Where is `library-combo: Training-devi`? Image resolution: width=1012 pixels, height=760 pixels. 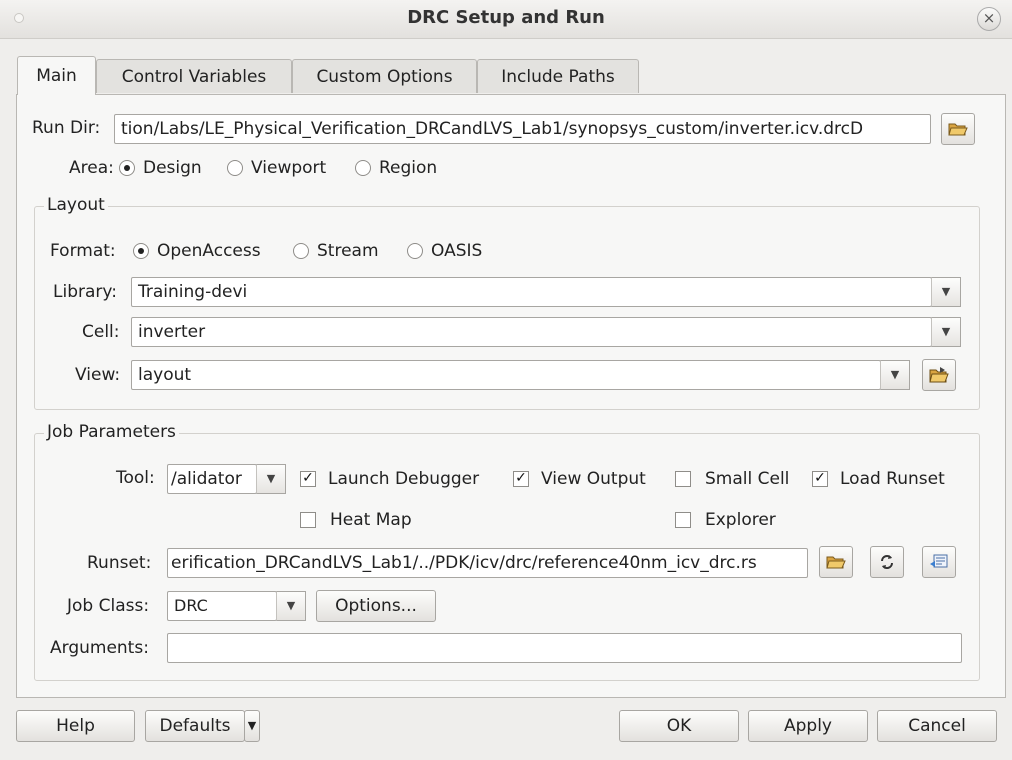 library-combo: Training-devi is located at coordinates (531, 292).